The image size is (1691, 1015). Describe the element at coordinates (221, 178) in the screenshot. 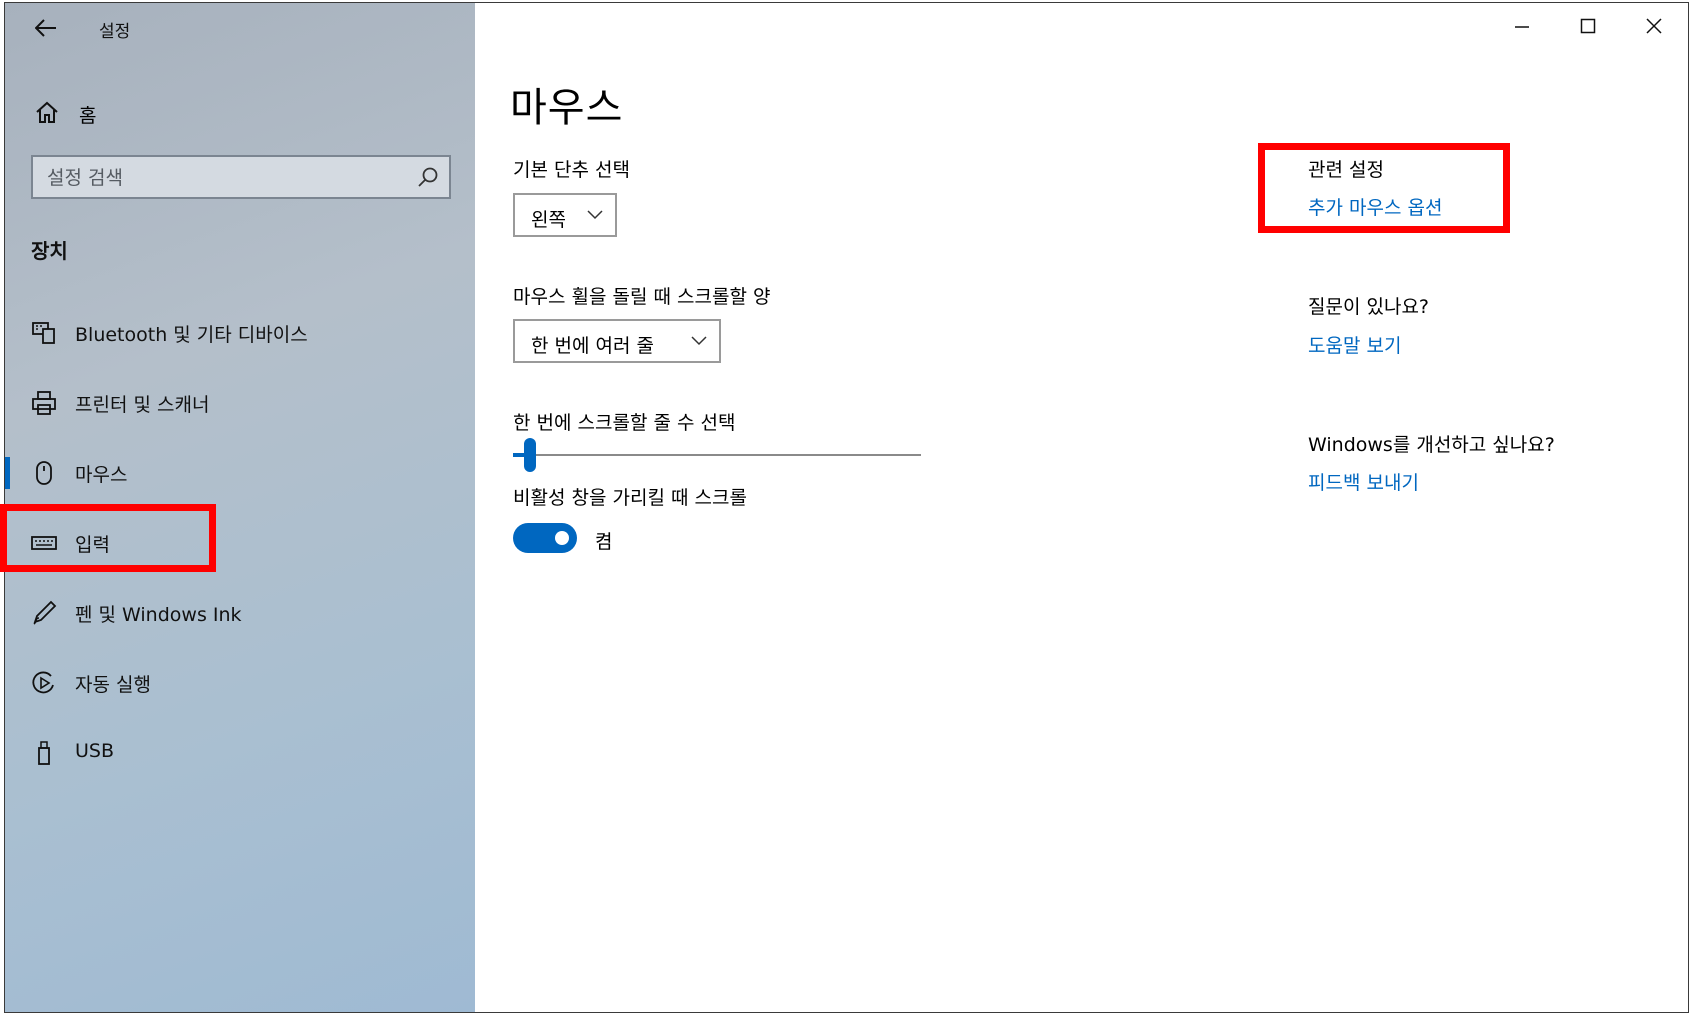

I see `search-input` at that location.